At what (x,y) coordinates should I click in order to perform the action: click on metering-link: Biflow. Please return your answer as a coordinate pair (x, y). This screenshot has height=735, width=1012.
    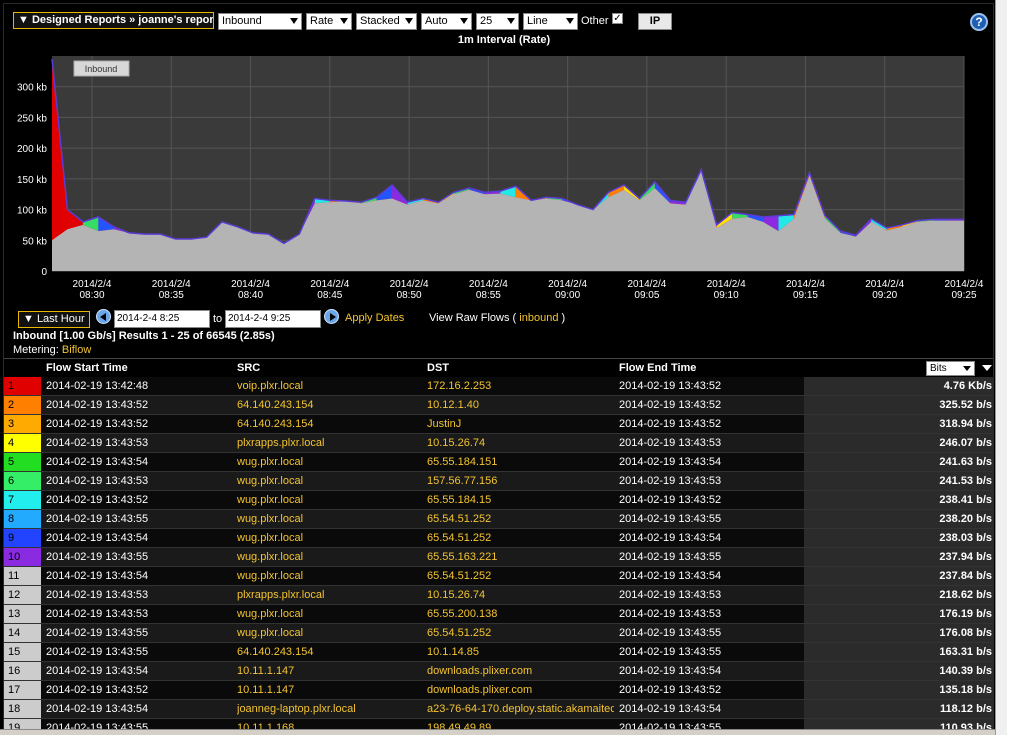
    Looking at the image, I should click on (76, 350).